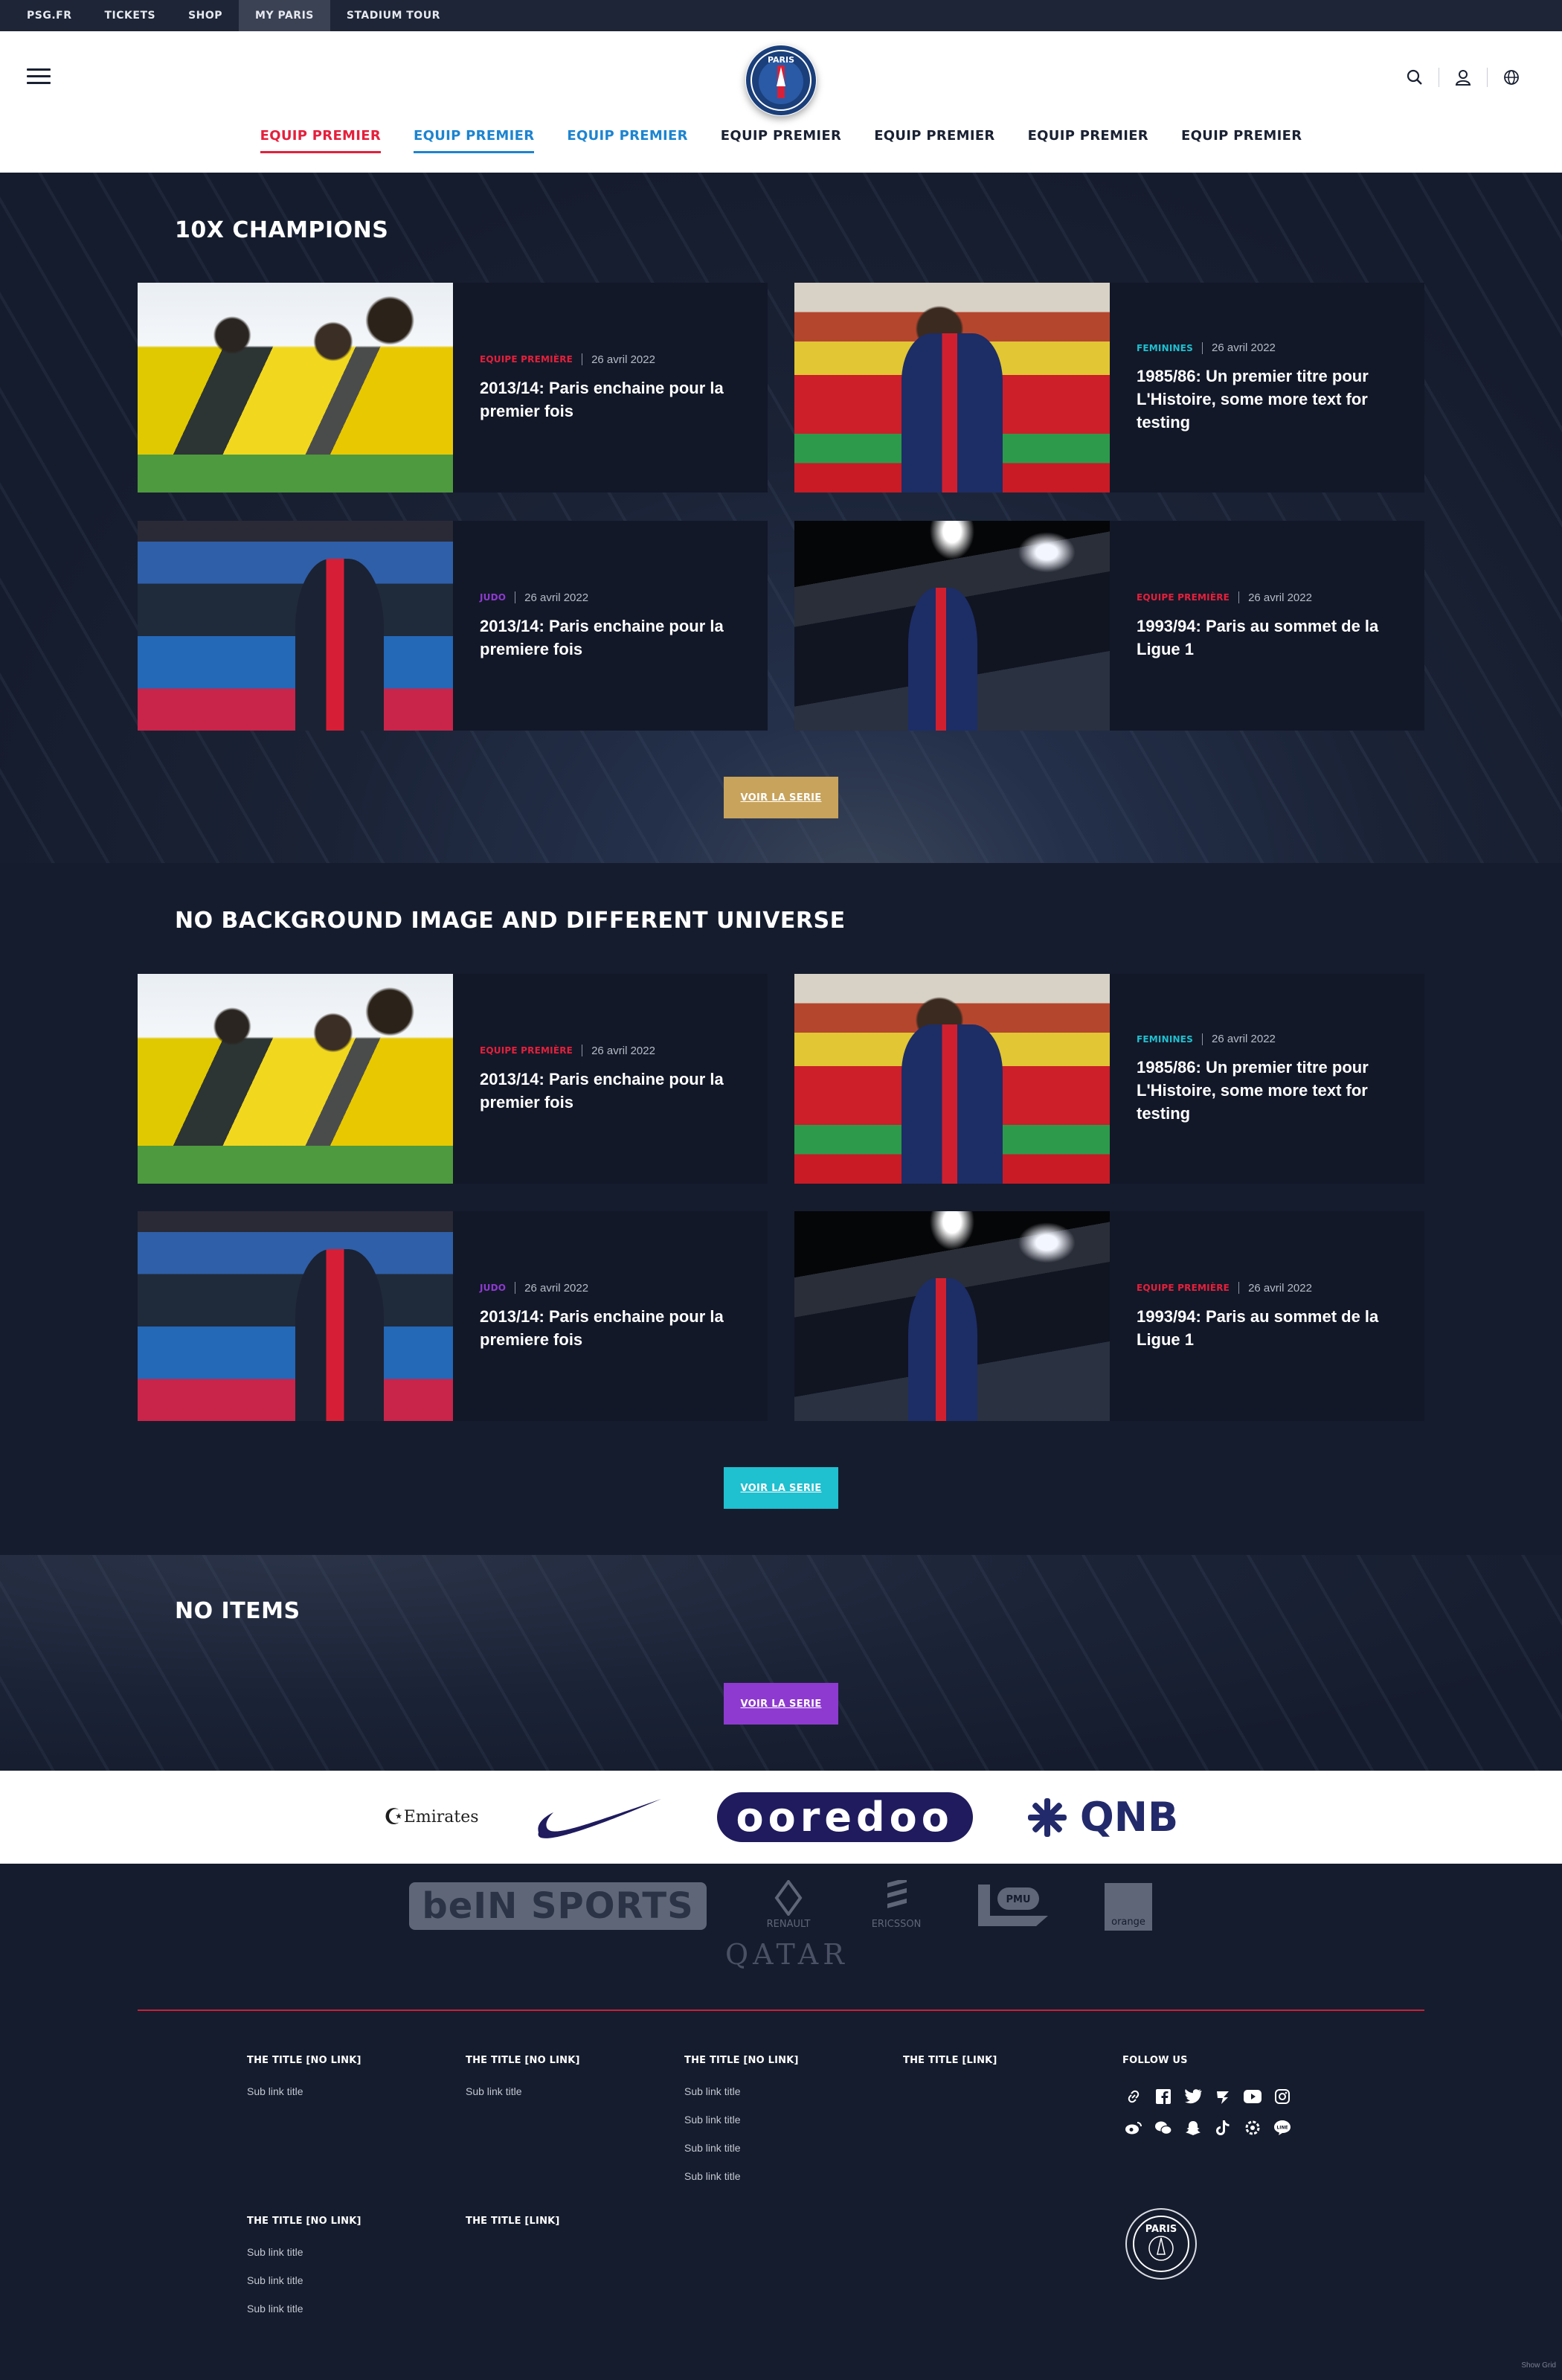 Image resolution: width=1562 pixels, height=2380 pixels. I want to click on user-icon, so click(1463, 77).